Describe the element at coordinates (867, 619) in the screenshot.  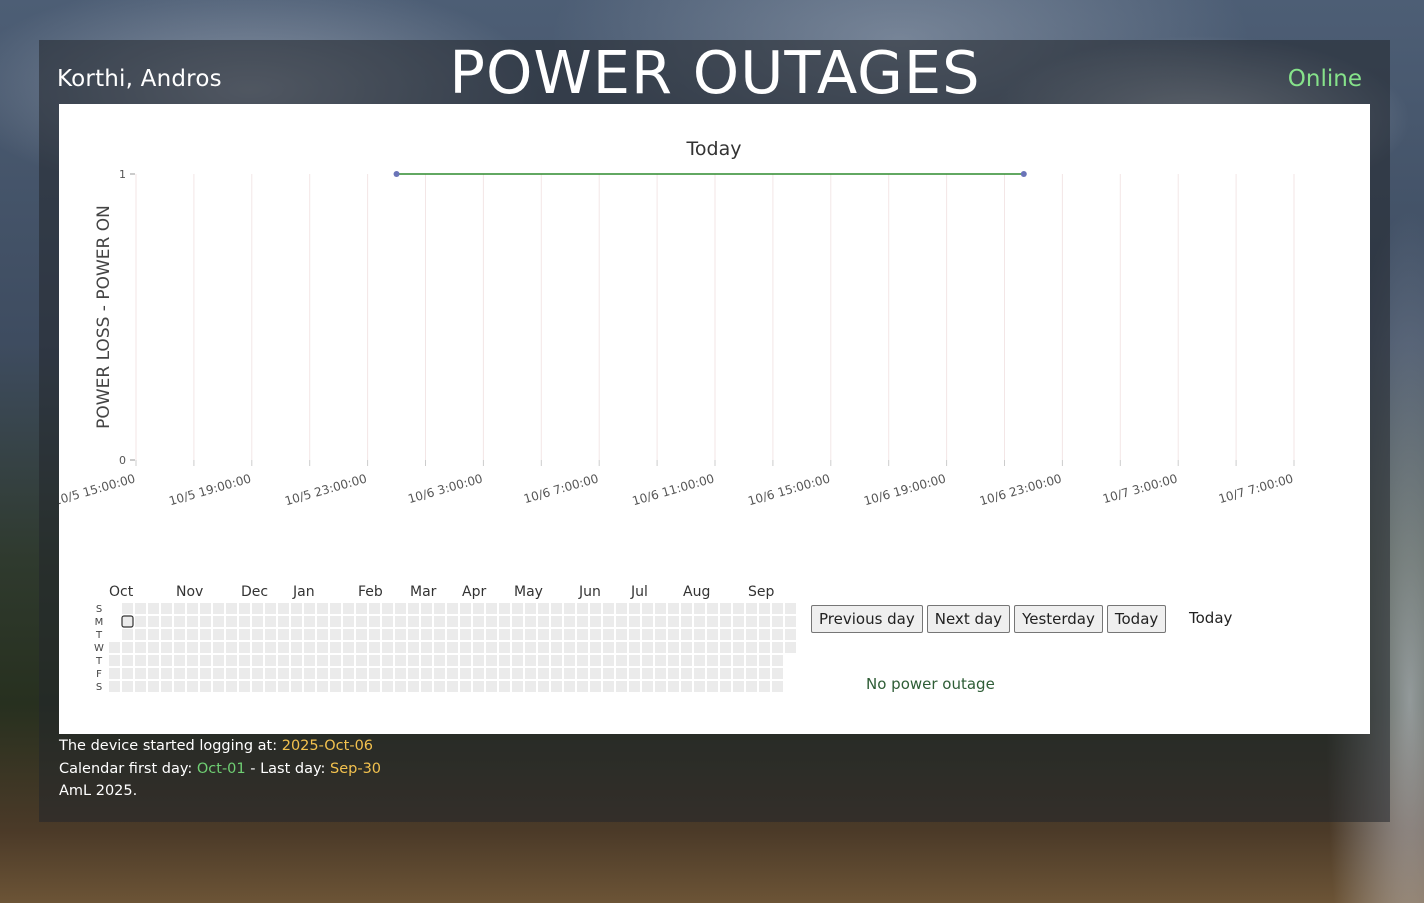
I see `previous-day-button: Previous day` at that location.